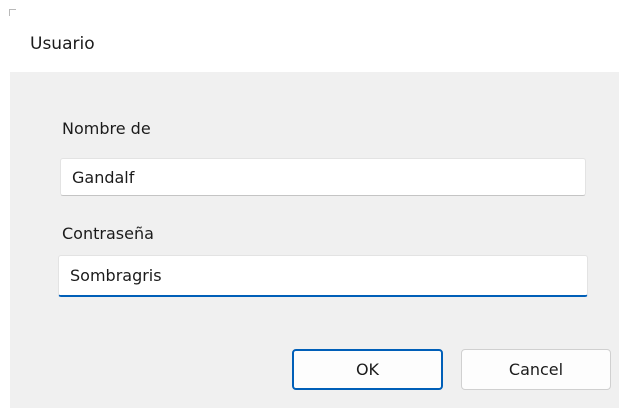 Image resolution: width=619 pixels, height=408 pixels. I want to click on cancel-button: Cancel, so click(536, 369).